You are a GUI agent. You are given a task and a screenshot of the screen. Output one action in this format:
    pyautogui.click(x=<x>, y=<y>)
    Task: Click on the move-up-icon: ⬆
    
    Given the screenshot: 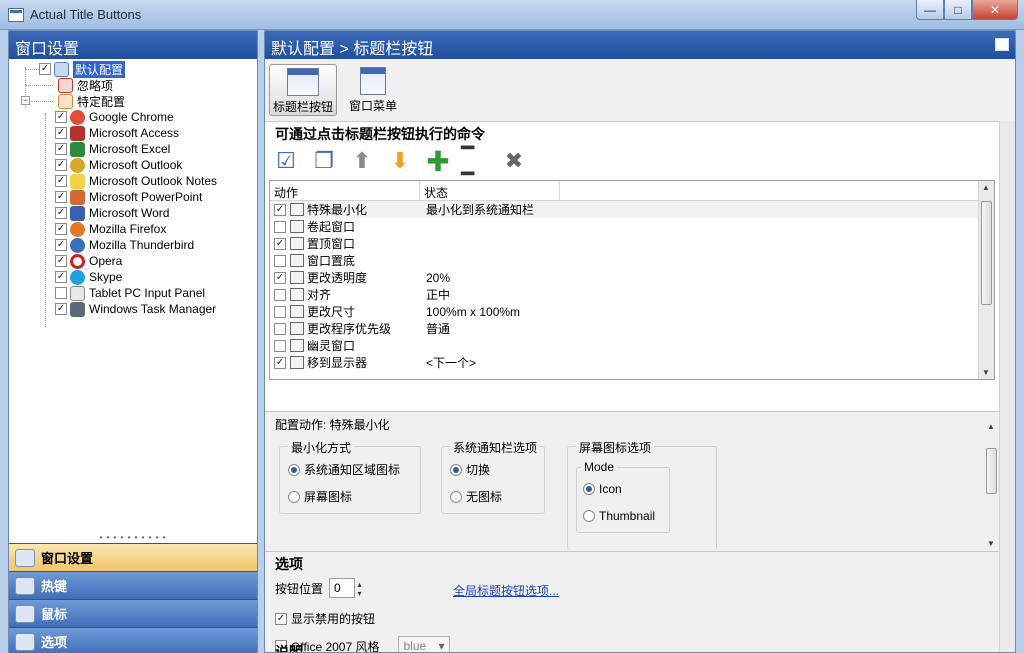 What is the action you would take?
    pyautogui.click(x=362, y=161)
    